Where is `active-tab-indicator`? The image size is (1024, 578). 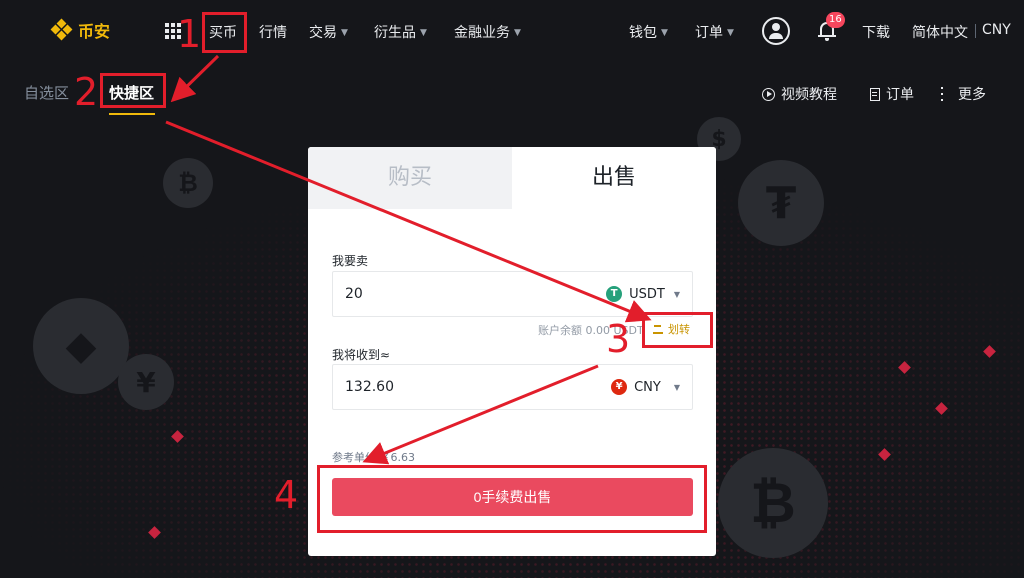
active-tab-indicator is located at coordinates (132, 114).